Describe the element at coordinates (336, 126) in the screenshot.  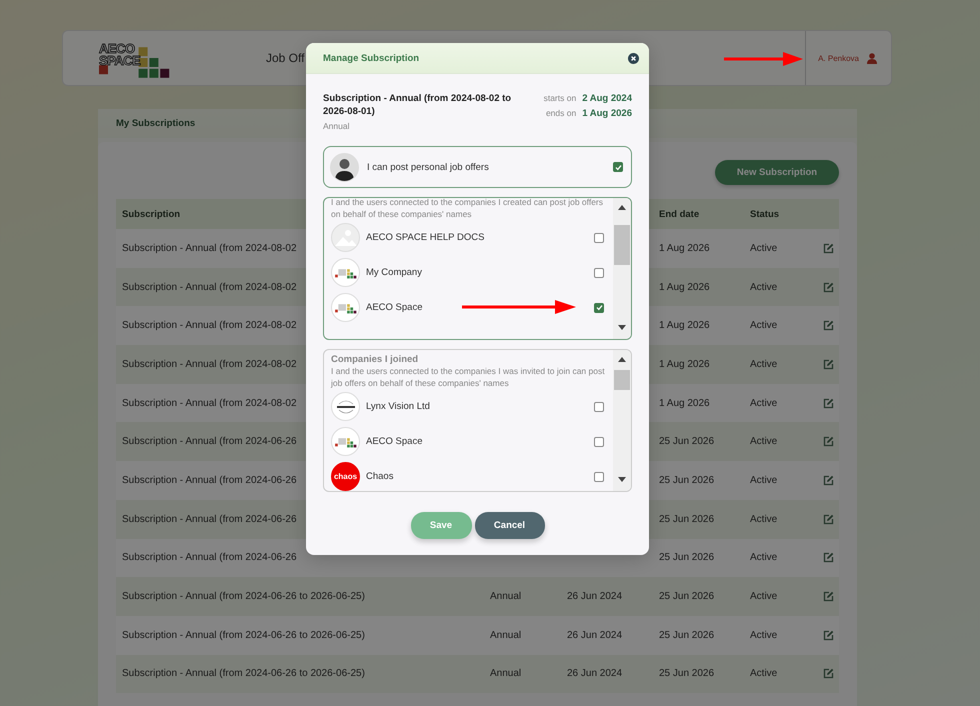
I see `subscription-type: Annual` at that location.